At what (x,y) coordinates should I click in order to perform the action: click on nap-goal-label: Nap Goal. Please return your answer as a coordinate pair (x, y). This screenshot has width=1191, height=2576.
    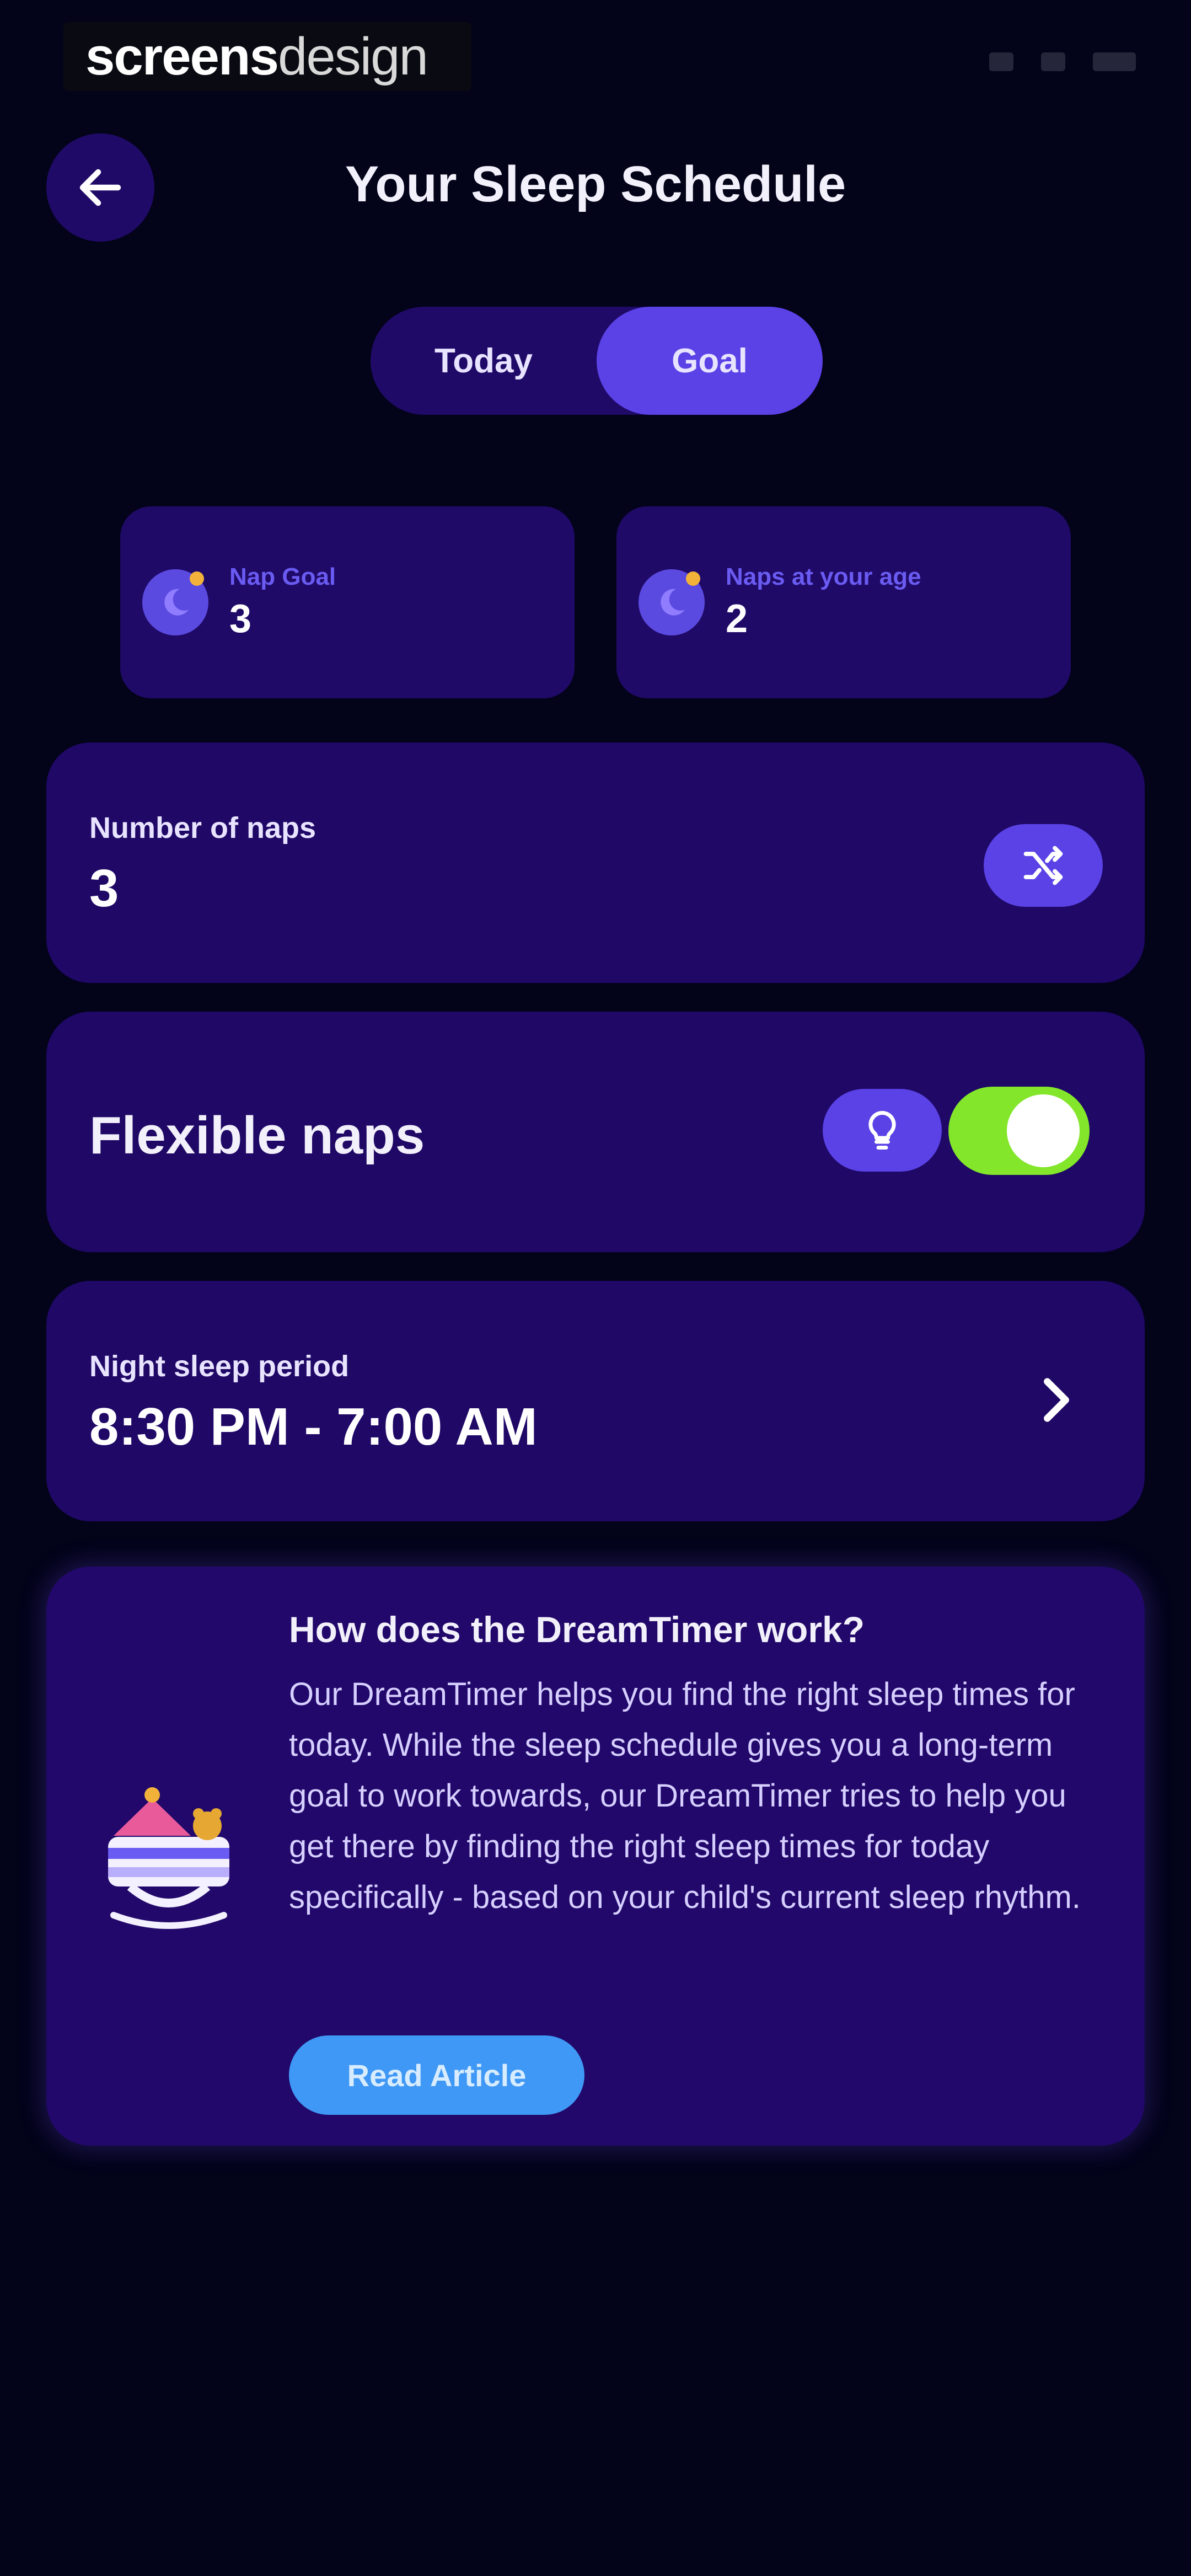
    Looking at the image, I should click on (282, 576).